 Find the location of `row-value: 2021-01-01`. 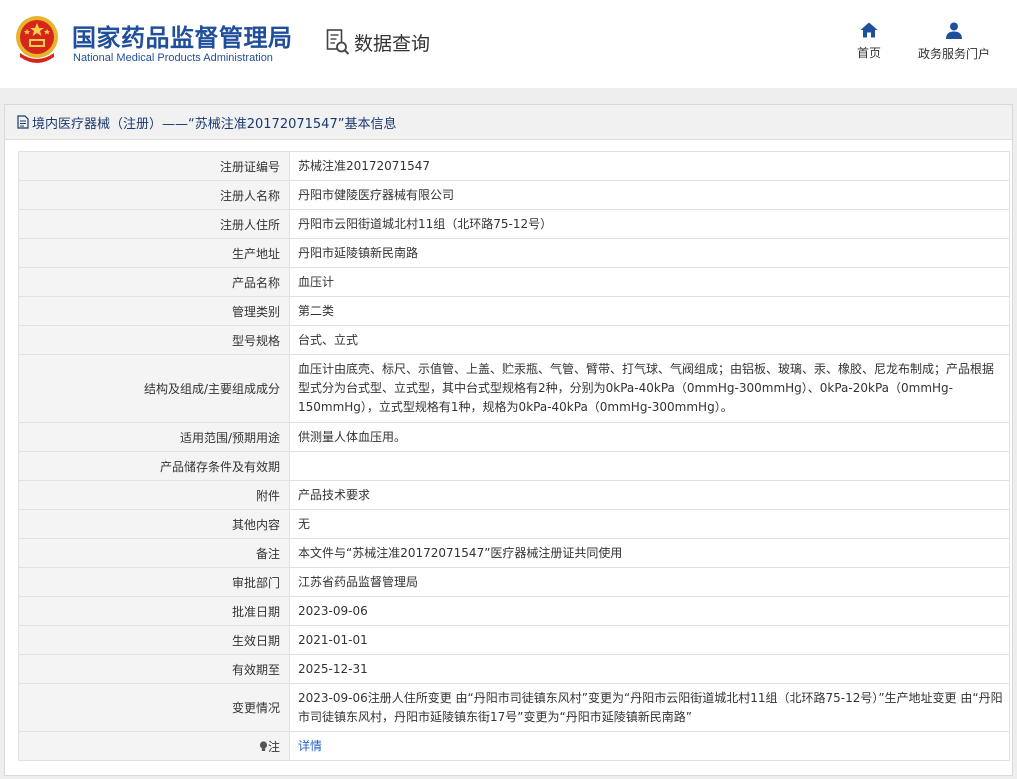

row-value: 2021-01-01 is located at coordinates (649, 640).